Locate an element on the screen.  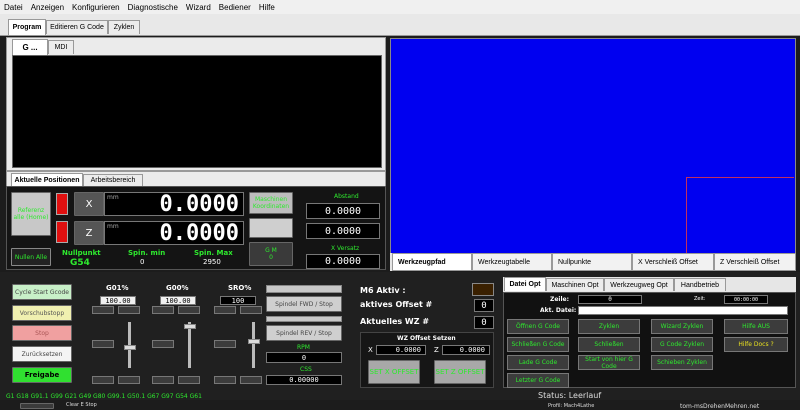
css-label: CSS is located at coordinates (306, 369).